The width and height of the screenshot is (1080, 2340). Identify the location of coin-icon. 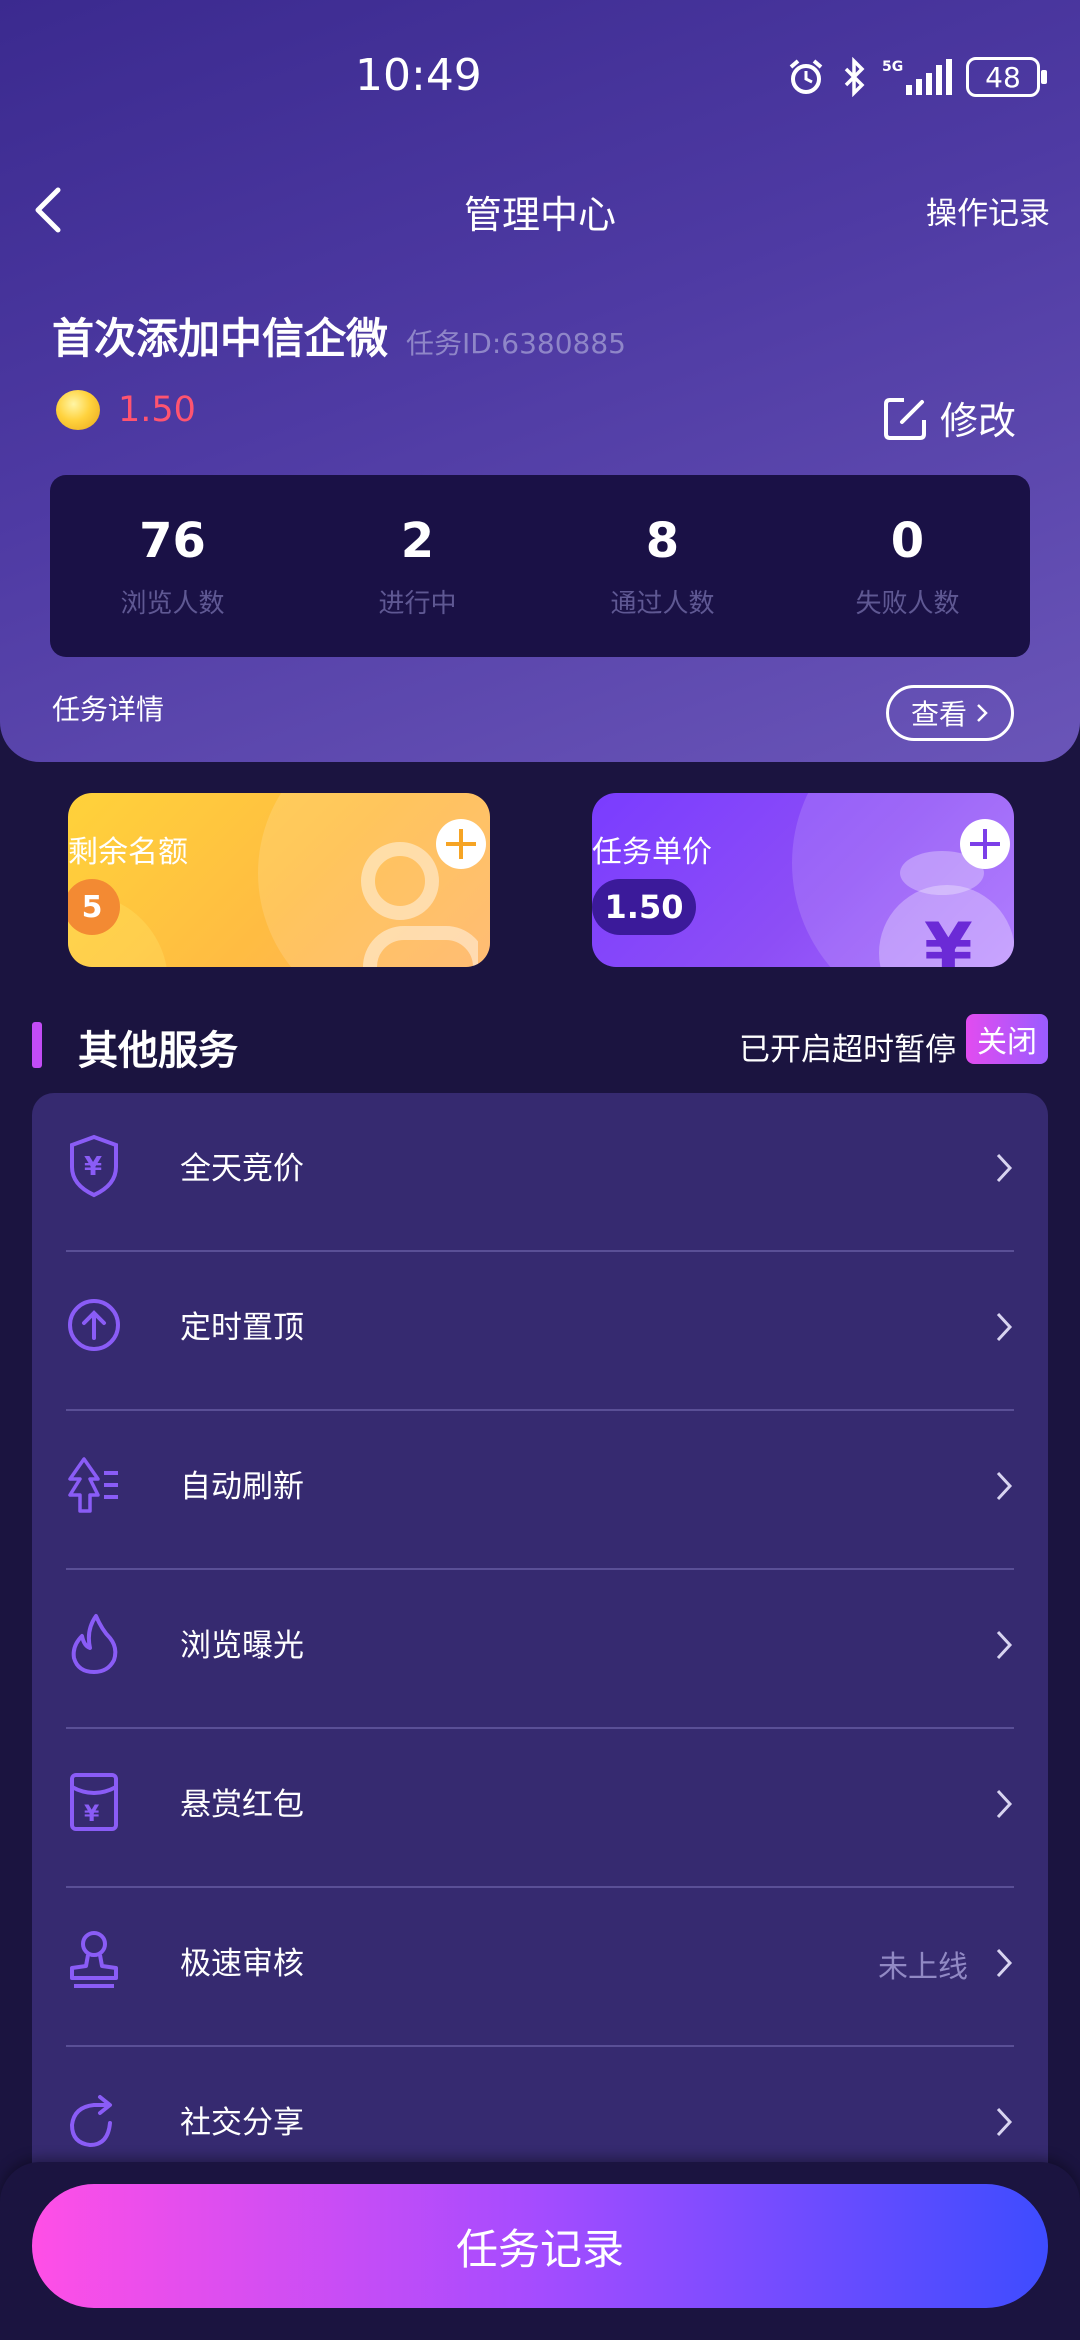
(78, 410).